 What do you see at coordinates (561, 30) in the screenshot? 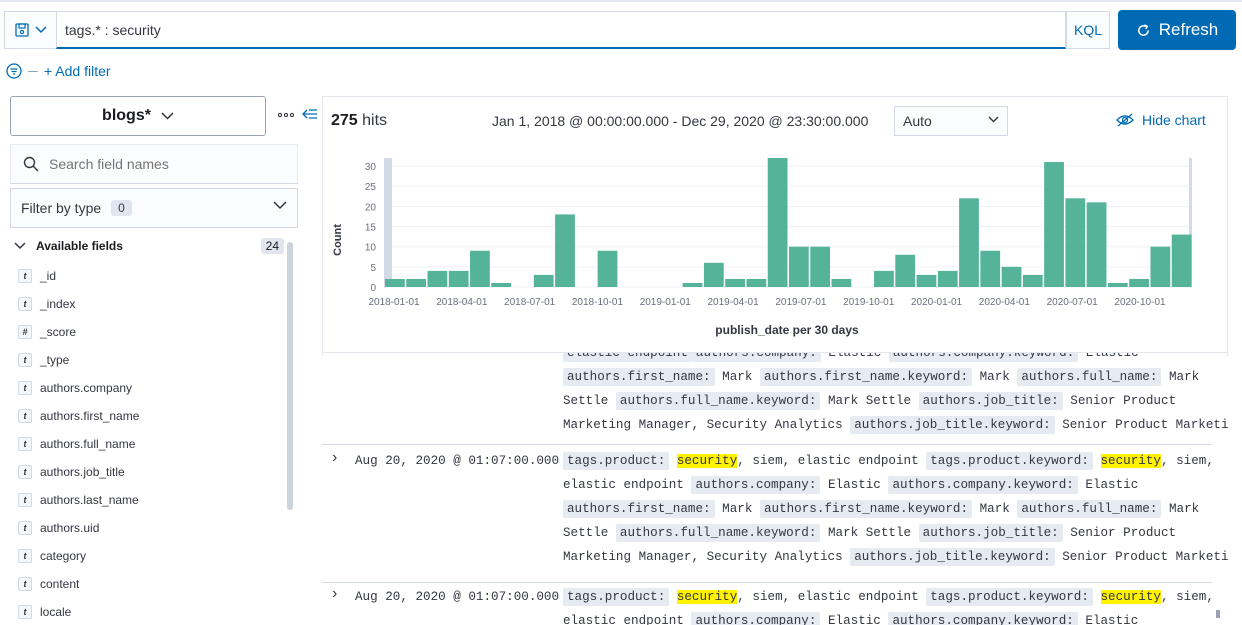
I see `query-input` at bounding box center [561, 30].